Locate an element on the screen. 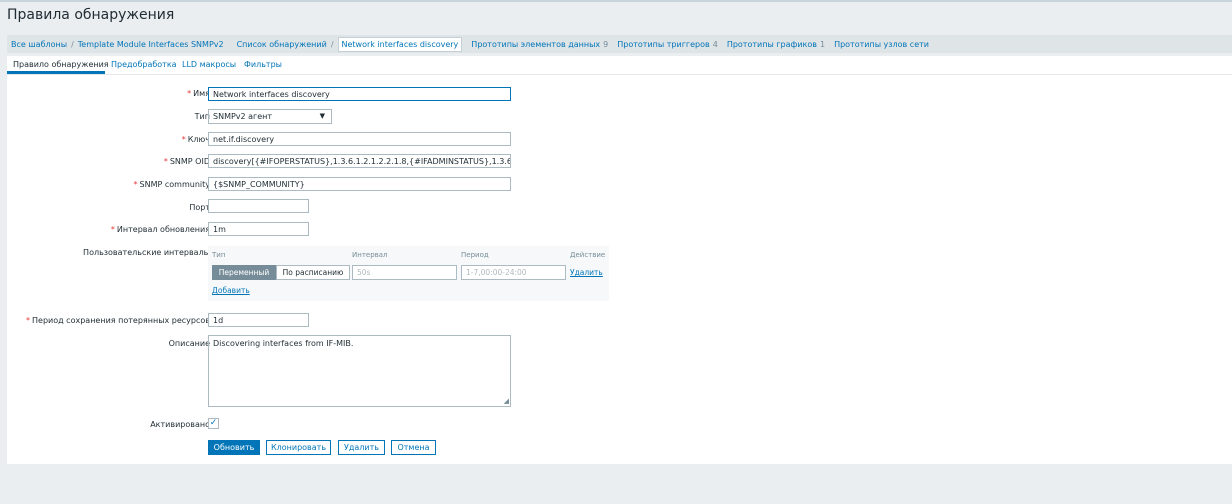  breadcrumb-all-templates: Все шаблоны is located at coordinates (39, 44).